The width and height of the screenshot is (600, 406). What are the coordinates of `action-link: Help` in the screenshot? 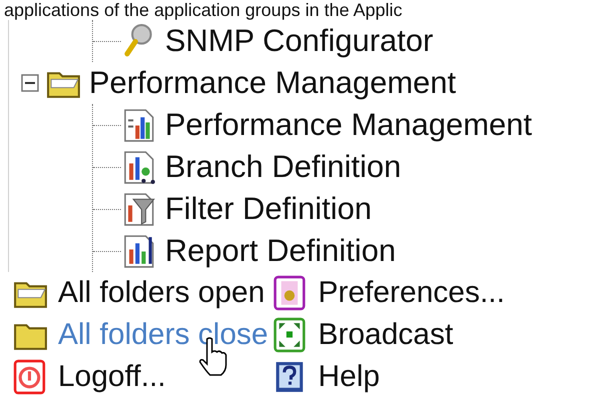 It's located at (349, 377).